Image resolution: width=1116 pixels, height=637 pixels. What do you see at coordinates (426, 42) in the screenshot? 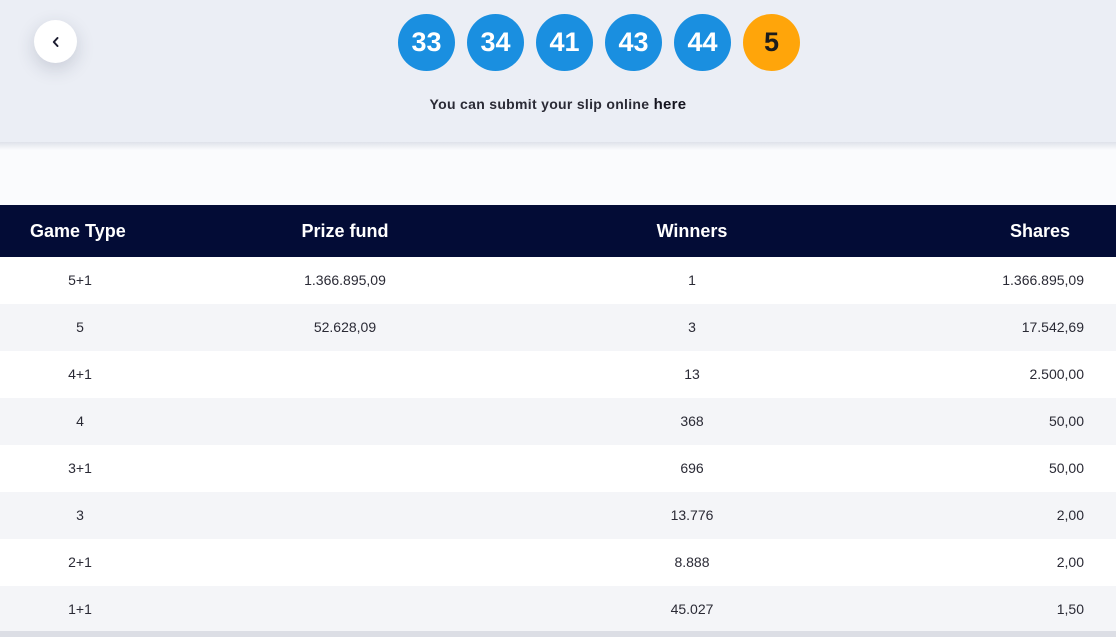
I see `number-ball: 33` at bounding box center [426, 42].